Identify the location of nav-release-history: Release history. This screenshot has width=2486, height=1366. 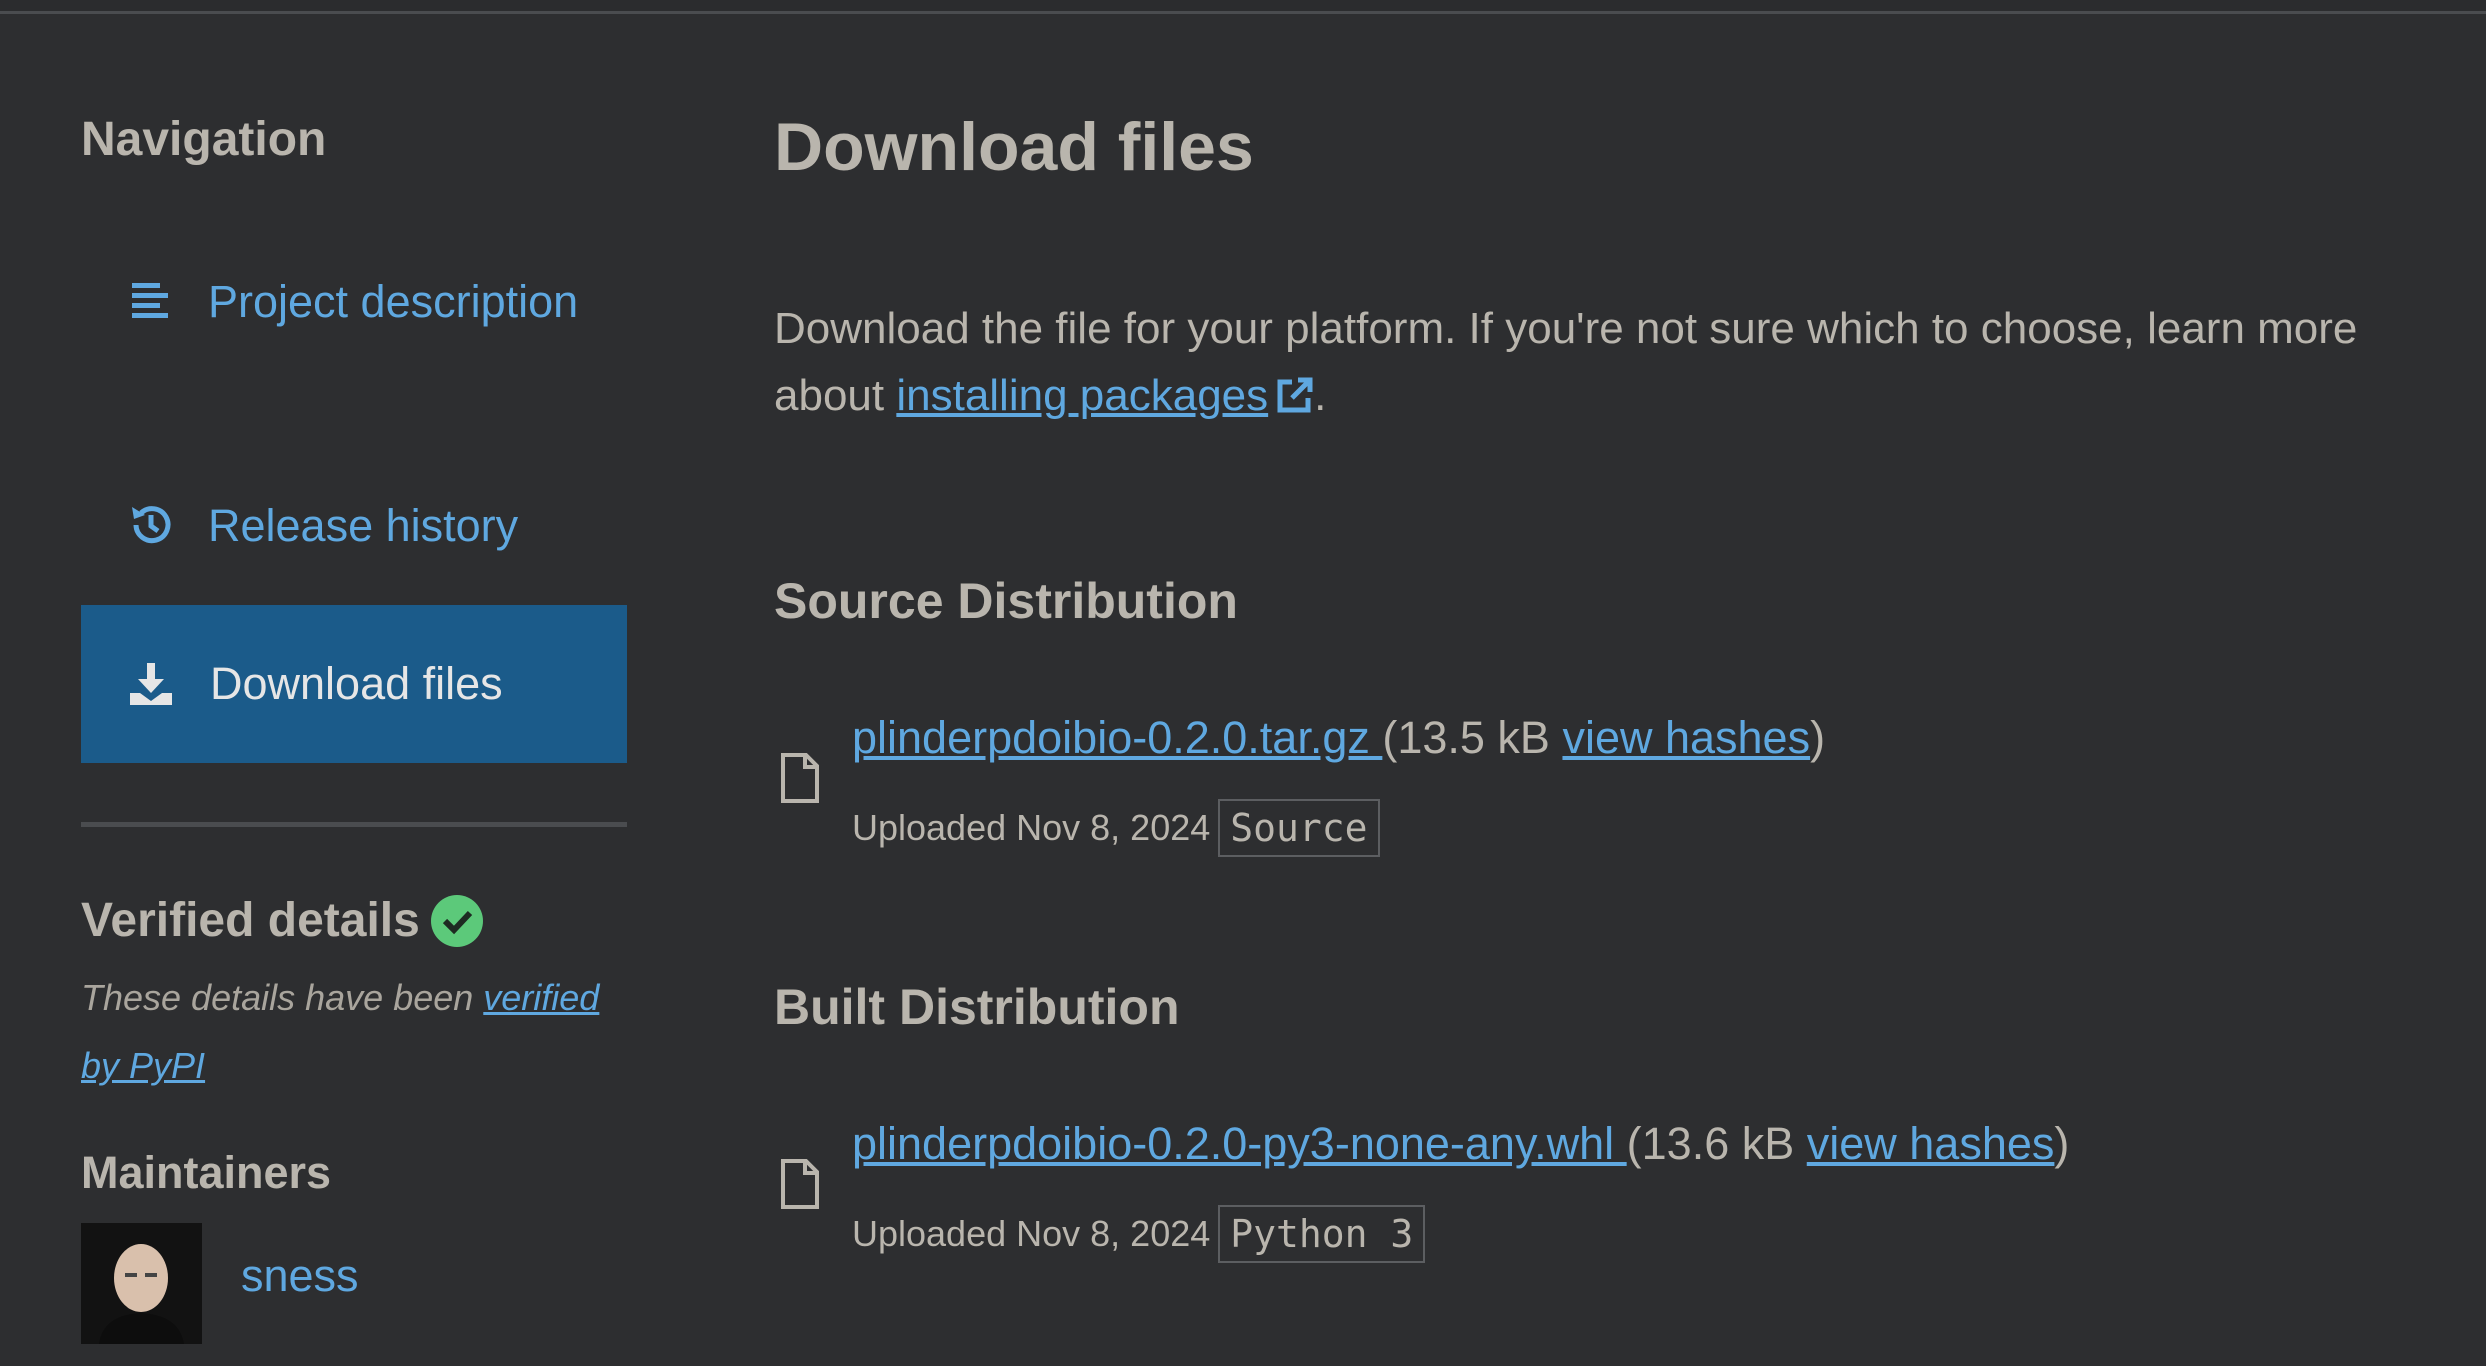
(376, 525).